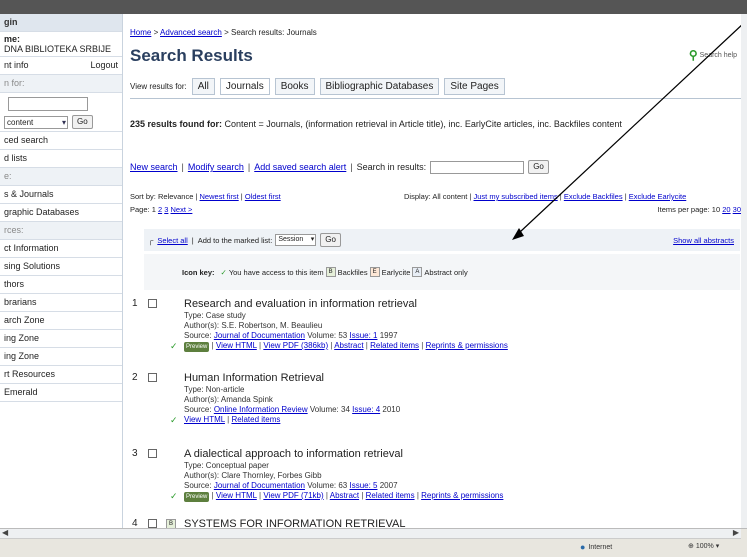 Image resolution: width=747 pixels, height=557 pixels. I want to click on search-help-label: Search help, so click(718, 55).